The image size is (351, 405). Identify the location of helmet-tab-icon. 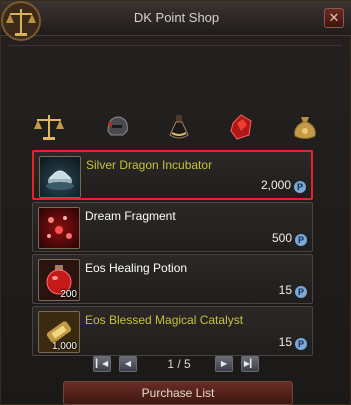
(117, 127).